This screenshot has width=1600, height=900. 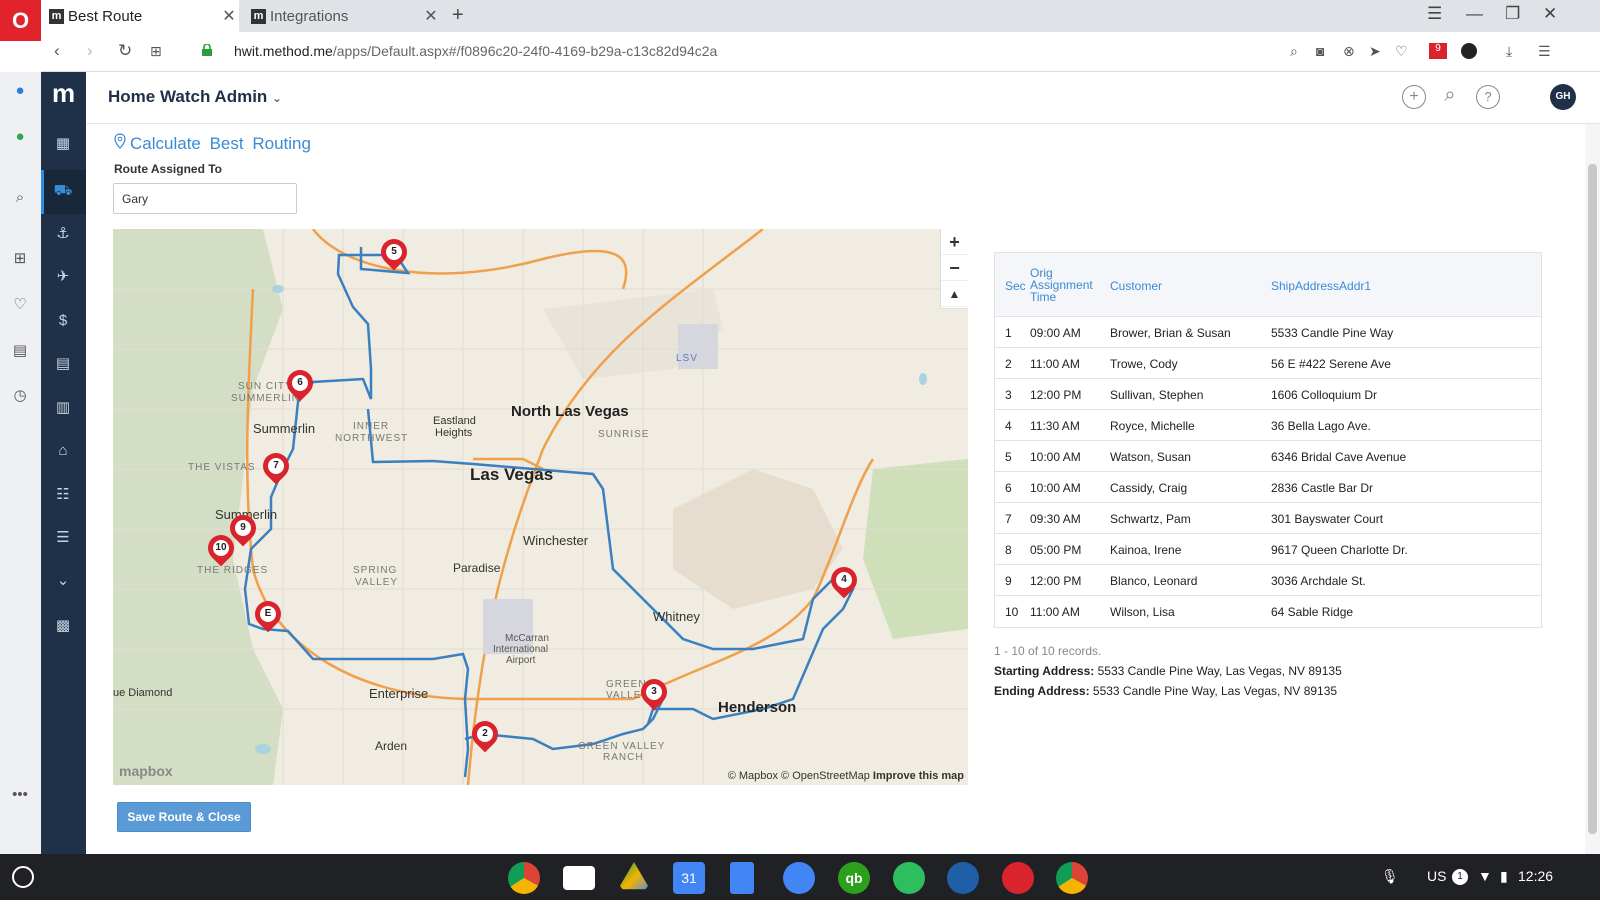 I want to click on download-icon: ⤓, so click(x=1509, y=51).